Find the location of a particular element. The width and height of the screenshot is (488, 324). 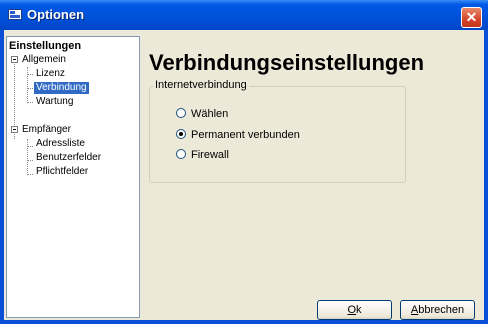

tree-node-allgemein: Allgemein is located at coordinates (44, 60).